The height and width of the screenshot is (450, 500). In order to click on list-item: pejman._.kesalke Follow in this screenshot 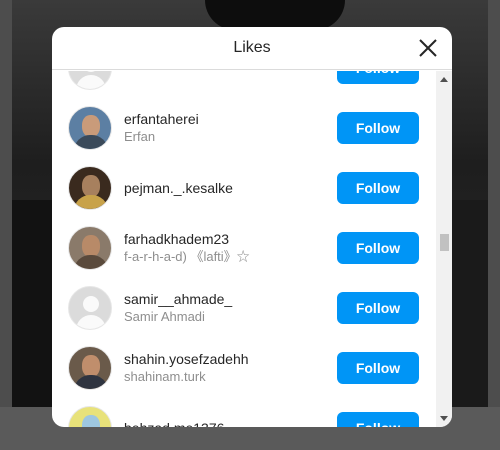, I will do `click(244, 188)`.